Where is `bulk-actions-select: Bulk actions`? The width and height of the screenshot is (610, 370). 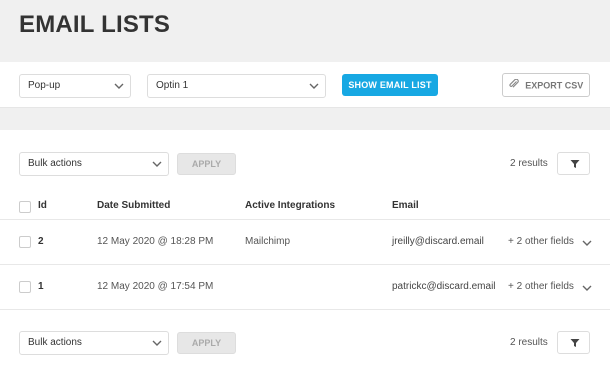
bulk-actions-select: Bulk actions is located at coordinates (94, 164).